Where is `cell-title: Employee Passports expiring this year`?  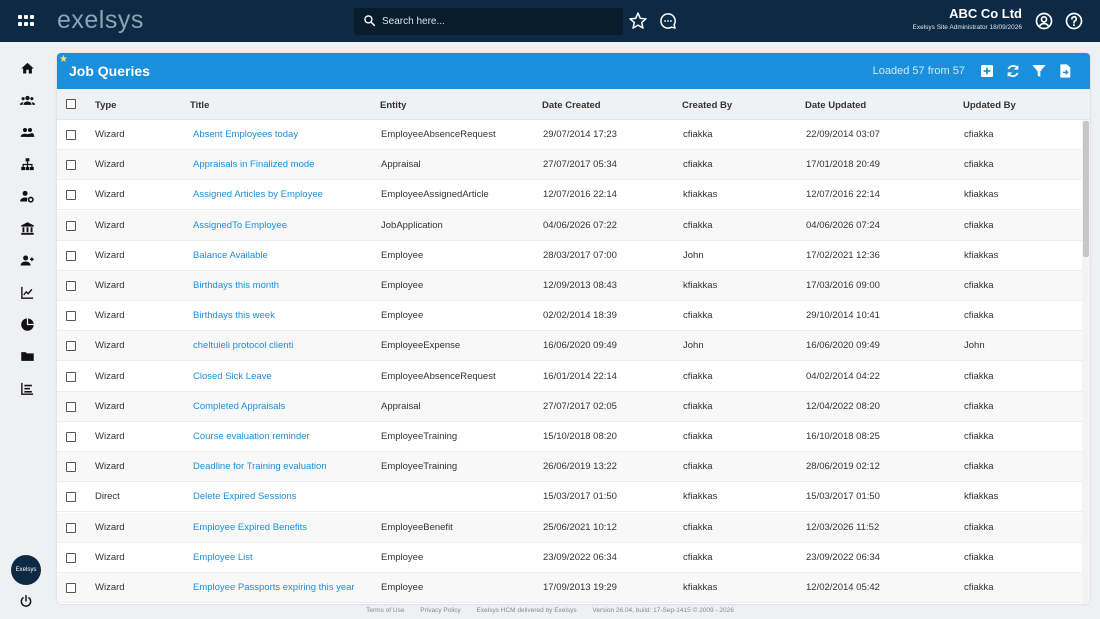 cell-title: Employee Passports expiring this year is located at coordinates (274, 587).